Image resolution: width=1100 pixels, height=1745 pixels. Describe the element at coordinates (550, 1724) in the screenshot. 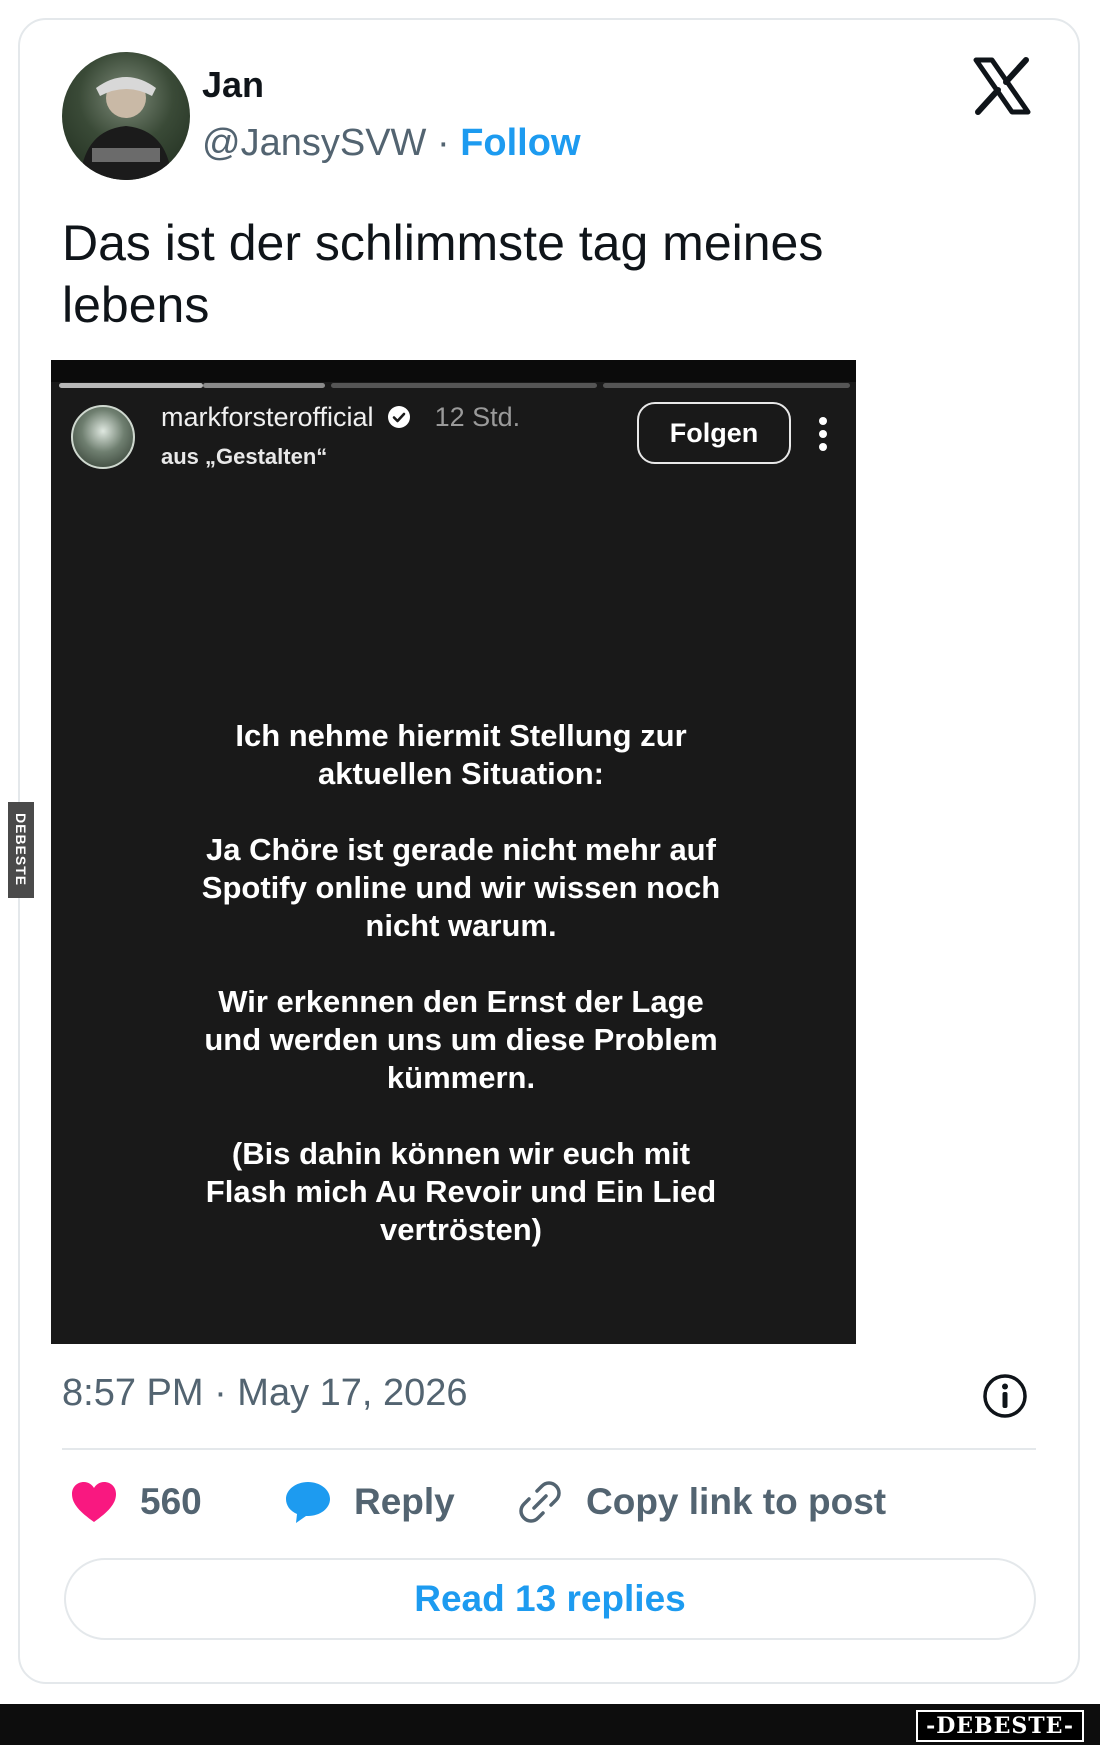

I see `bottom-watermark-bar: -DEBESTE-` at that location.